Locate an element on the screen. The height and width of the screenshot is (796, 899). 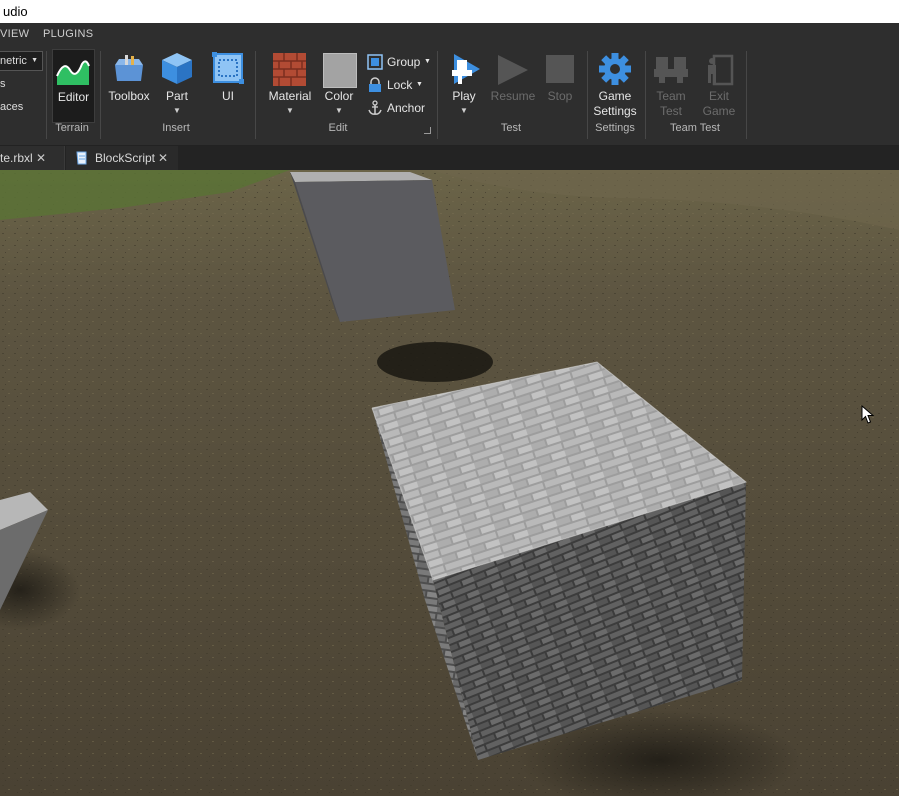
terrain-group-label: Terrain is located at coordinates (72, 128).